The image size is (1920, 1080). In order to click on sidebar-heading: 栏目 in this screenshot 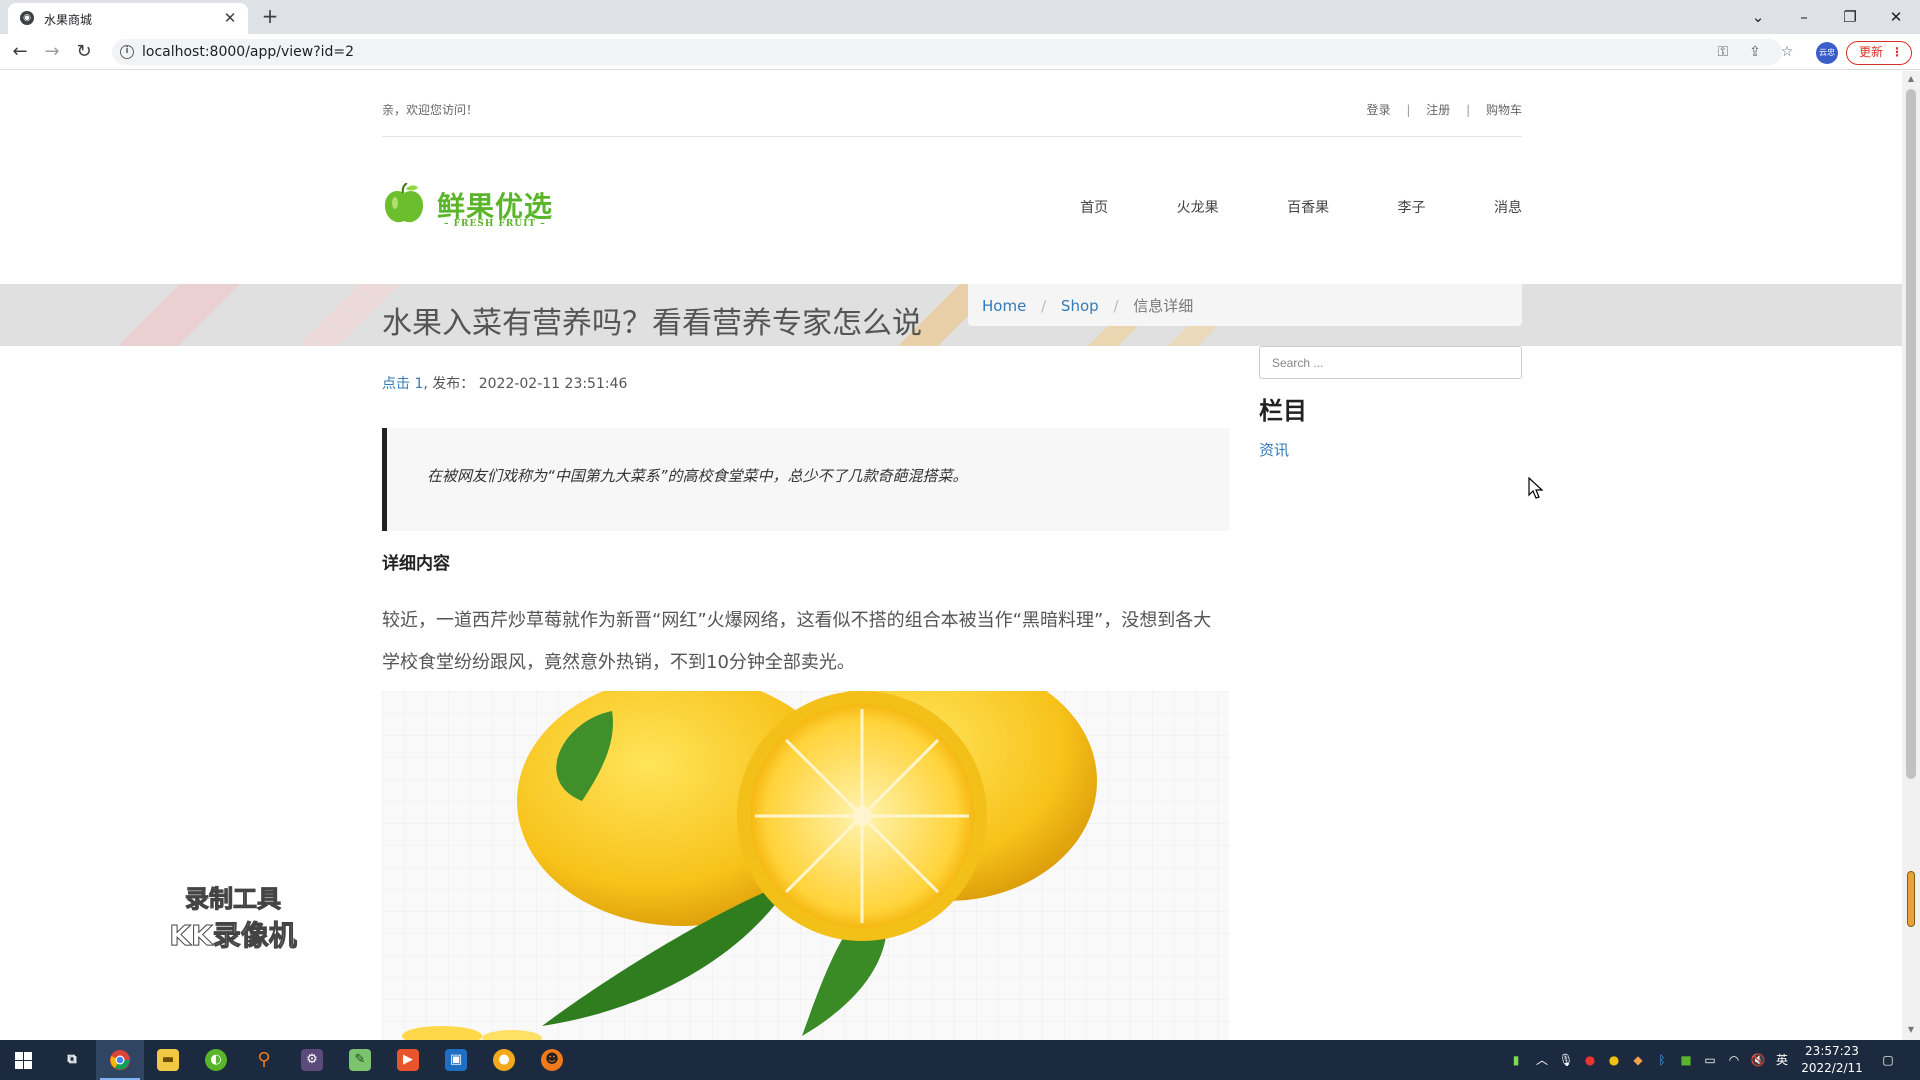, I will do `click(1283, 411)`.